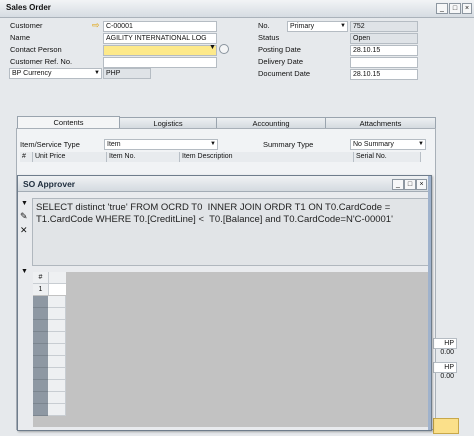 Image resolution: width=474 pixels, height=436 pixels. What do you see at coordinates (384, 50) in the screenshot?
I see `posting-date-field: 28.10.15` at bounding box center [384, 50].